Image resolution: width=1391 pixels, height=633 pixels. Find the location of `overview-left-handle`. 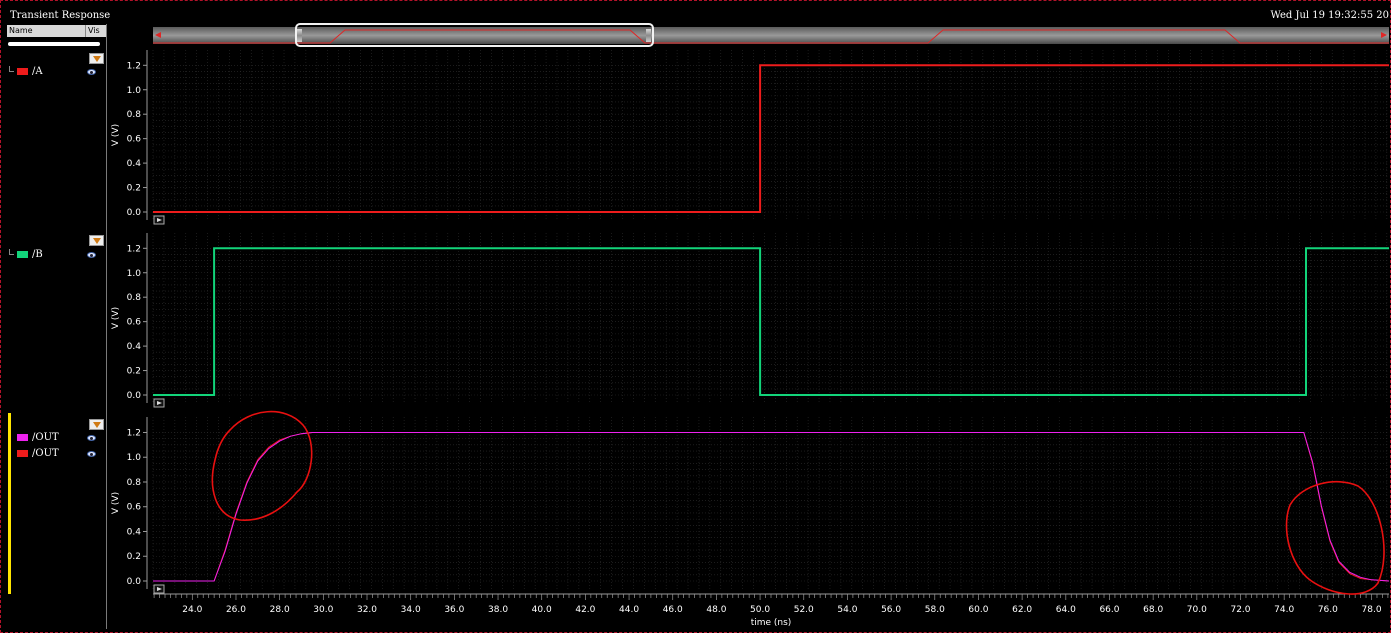

overview-left-handle is located at coordinates (299, 35).